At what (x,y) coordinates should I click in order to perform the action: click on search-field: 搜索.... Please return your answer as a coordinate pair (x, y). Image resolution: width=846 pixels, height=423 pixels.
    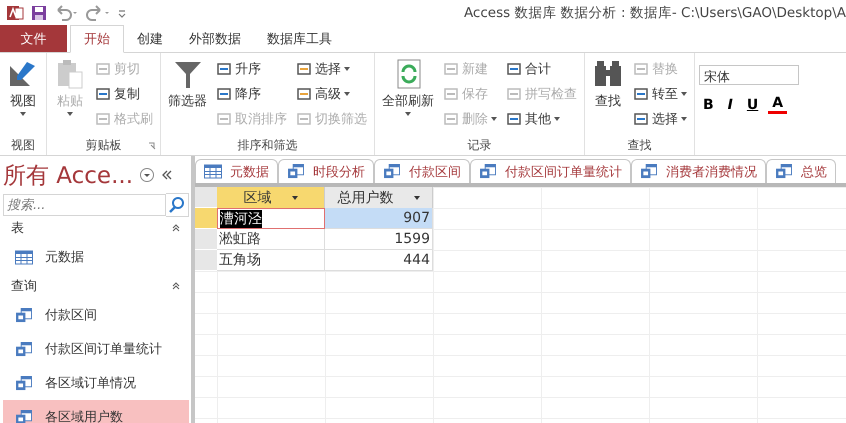
    Looking at the image, I should click on (84, 205).